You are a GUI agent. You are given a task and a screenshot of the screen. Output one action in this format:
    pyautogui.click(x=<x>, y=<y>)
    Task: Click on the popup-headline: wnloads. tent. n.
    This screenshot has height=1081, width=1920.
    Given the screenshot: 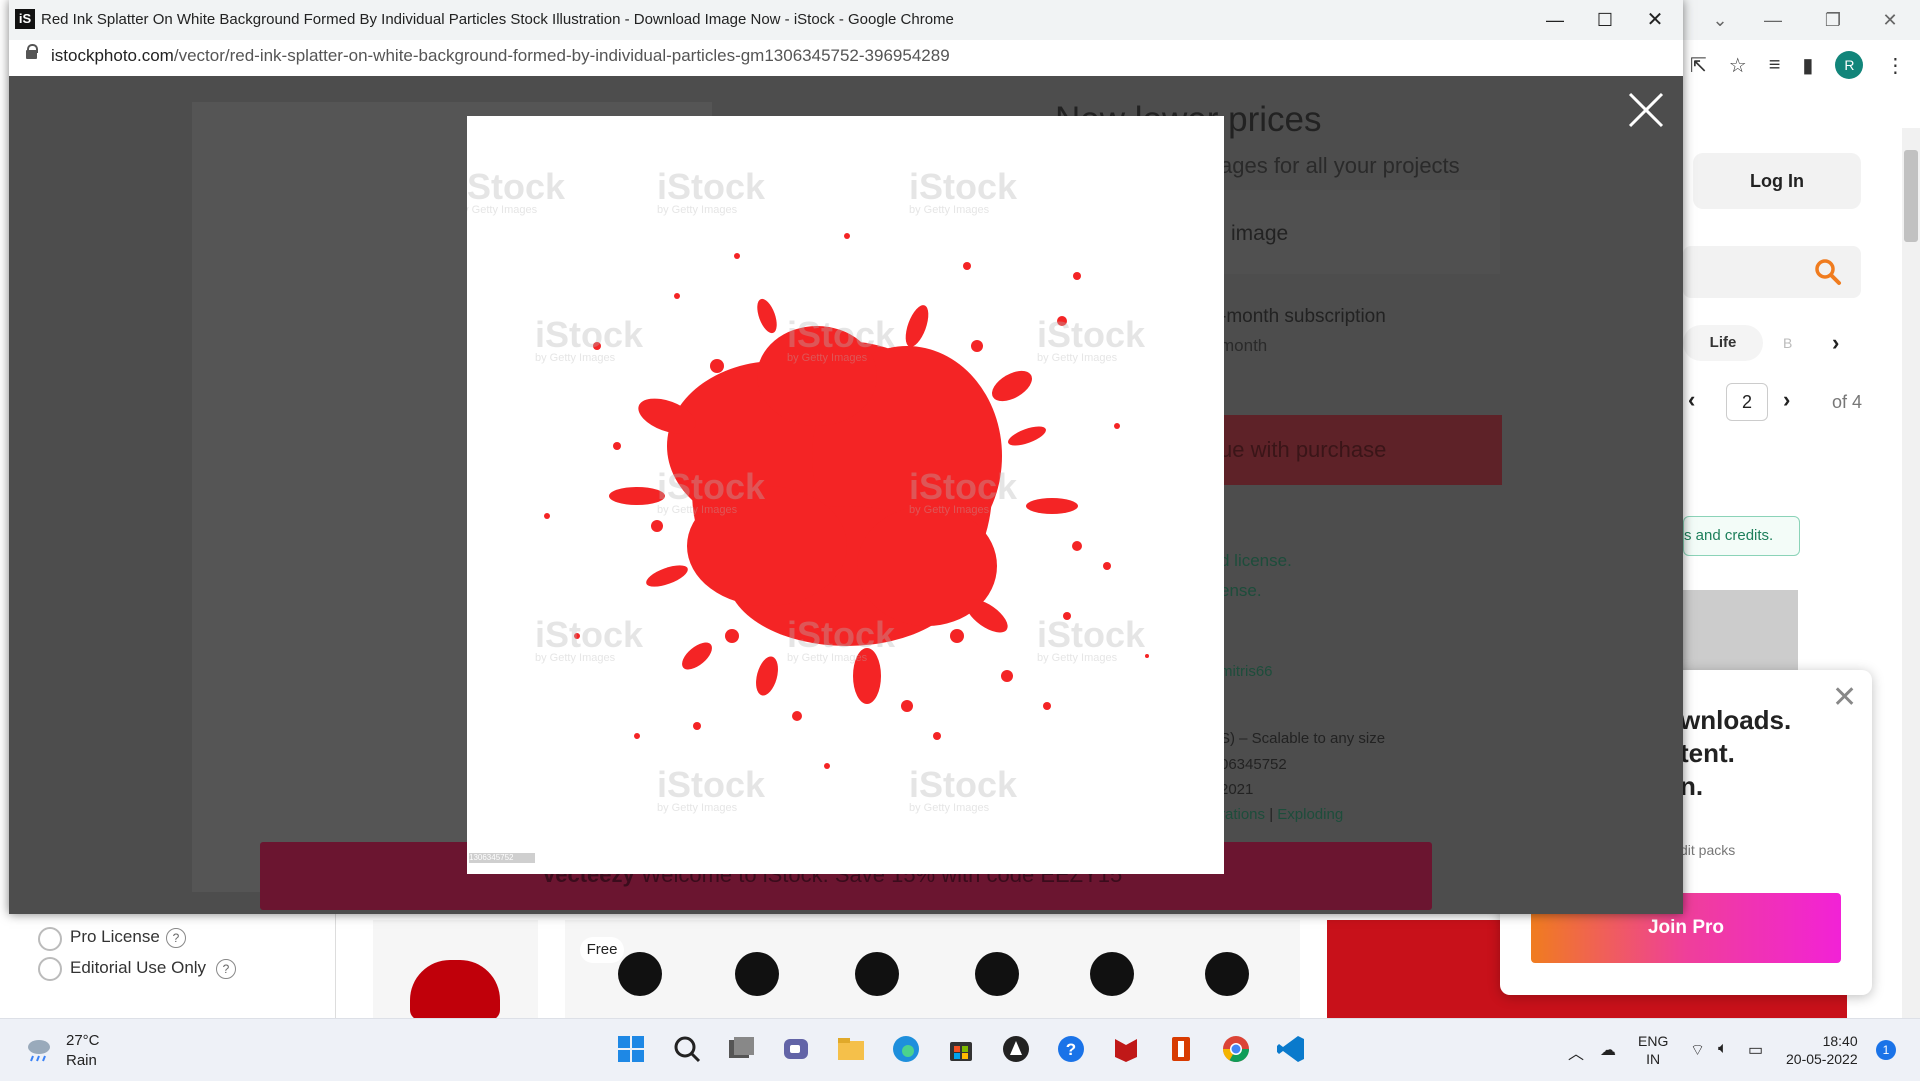 What is the action you would take?
    pyautogui.click(x=1735, y=753)
    